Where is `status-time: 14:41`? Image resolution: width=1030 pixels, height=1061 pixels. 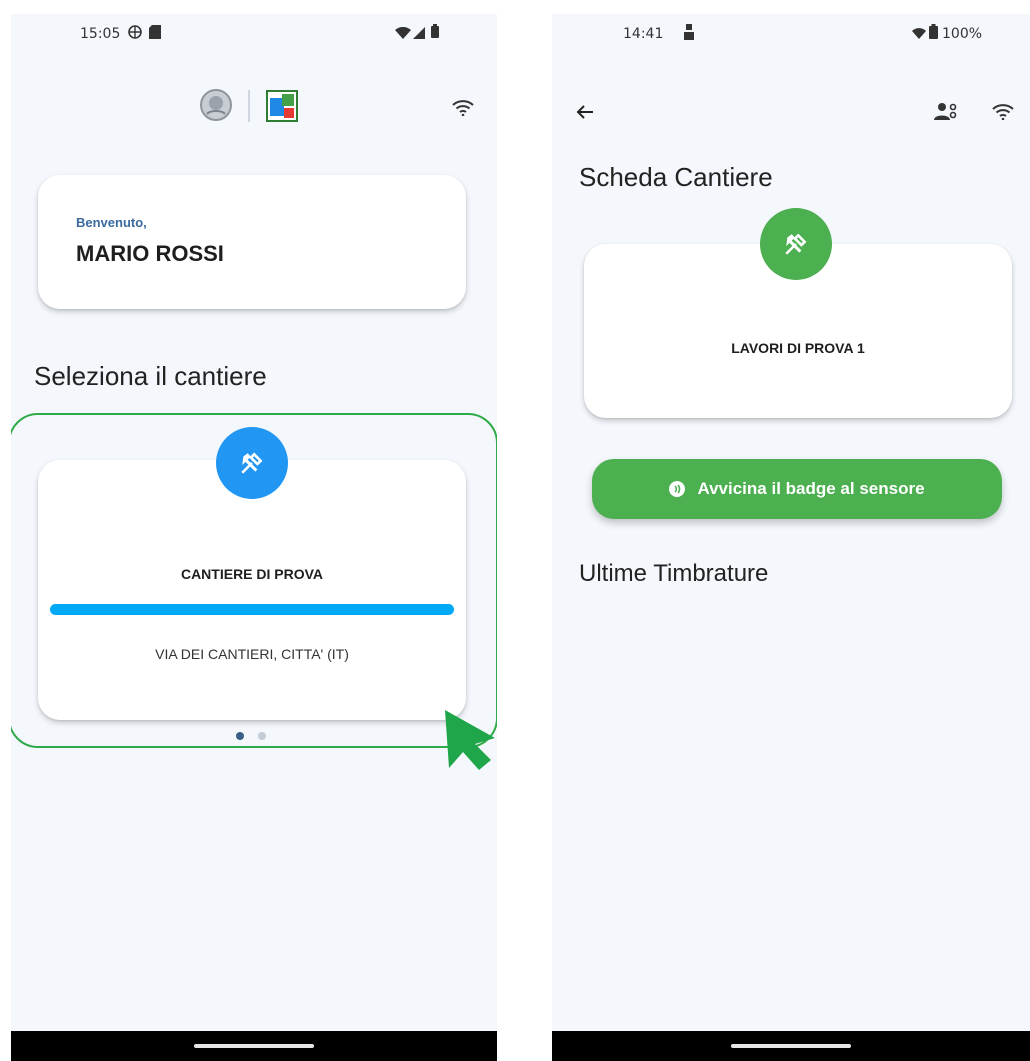
status-time: 14:41 is located at coordinates (643, 34).